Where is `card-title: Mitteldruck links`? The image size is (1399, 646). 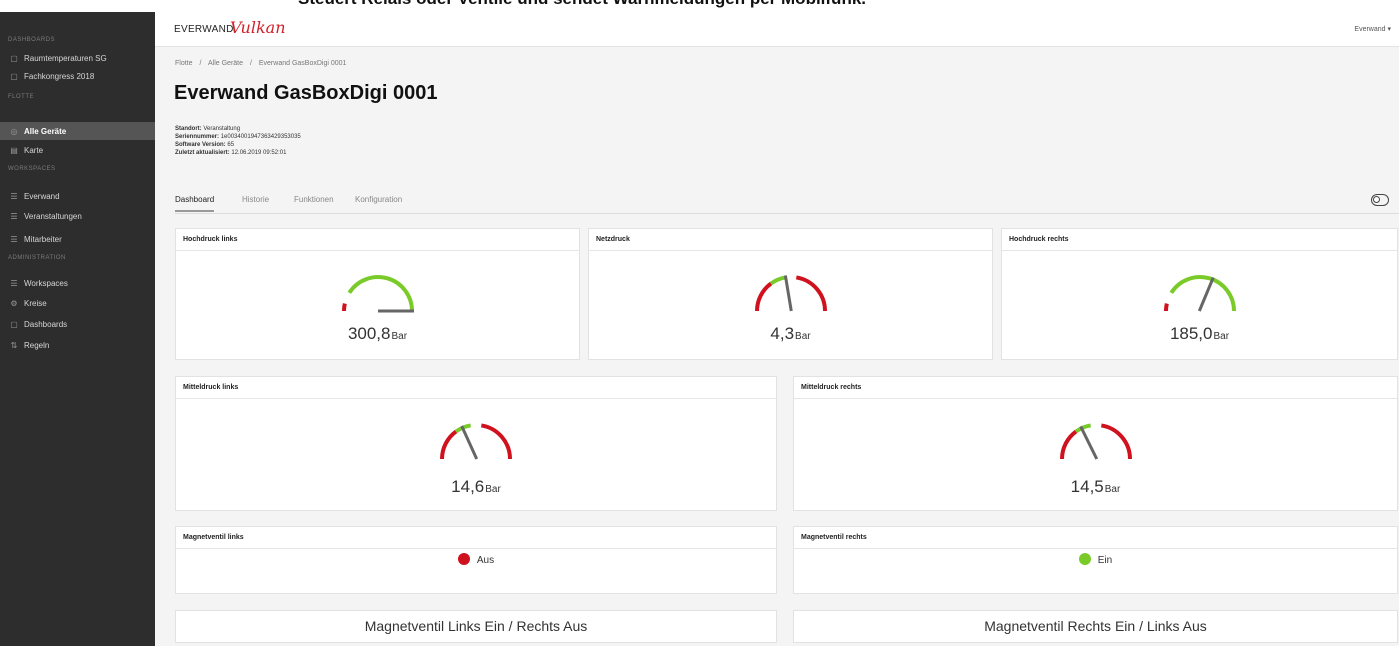
card-title: Mitteldruck links is located at coordinates (476, 388).